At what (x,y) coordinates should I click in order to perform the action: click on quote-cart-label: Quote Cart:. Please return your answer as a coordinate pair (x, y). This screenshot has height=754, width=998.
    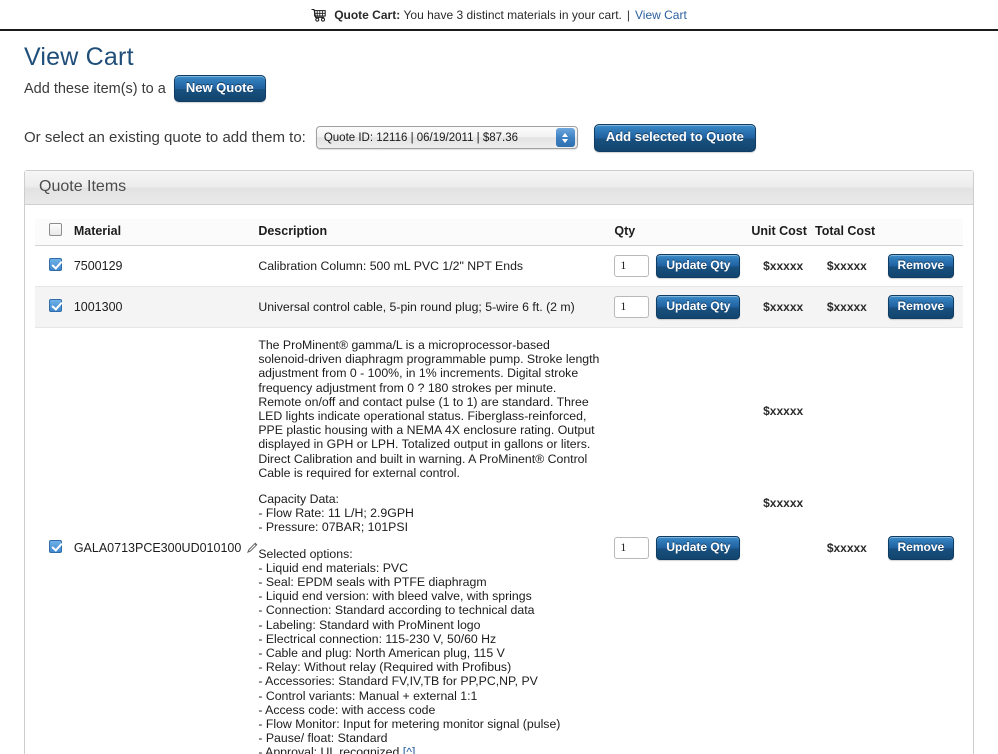
    Looking at the image, I should click on (367, 14).